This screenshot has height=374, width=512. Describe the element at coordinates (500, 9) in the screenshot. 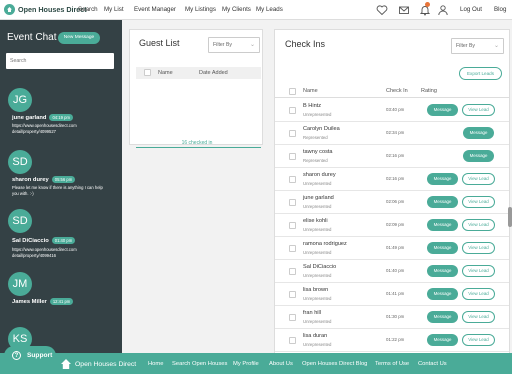

I see `blog-link: Blog` at that location.